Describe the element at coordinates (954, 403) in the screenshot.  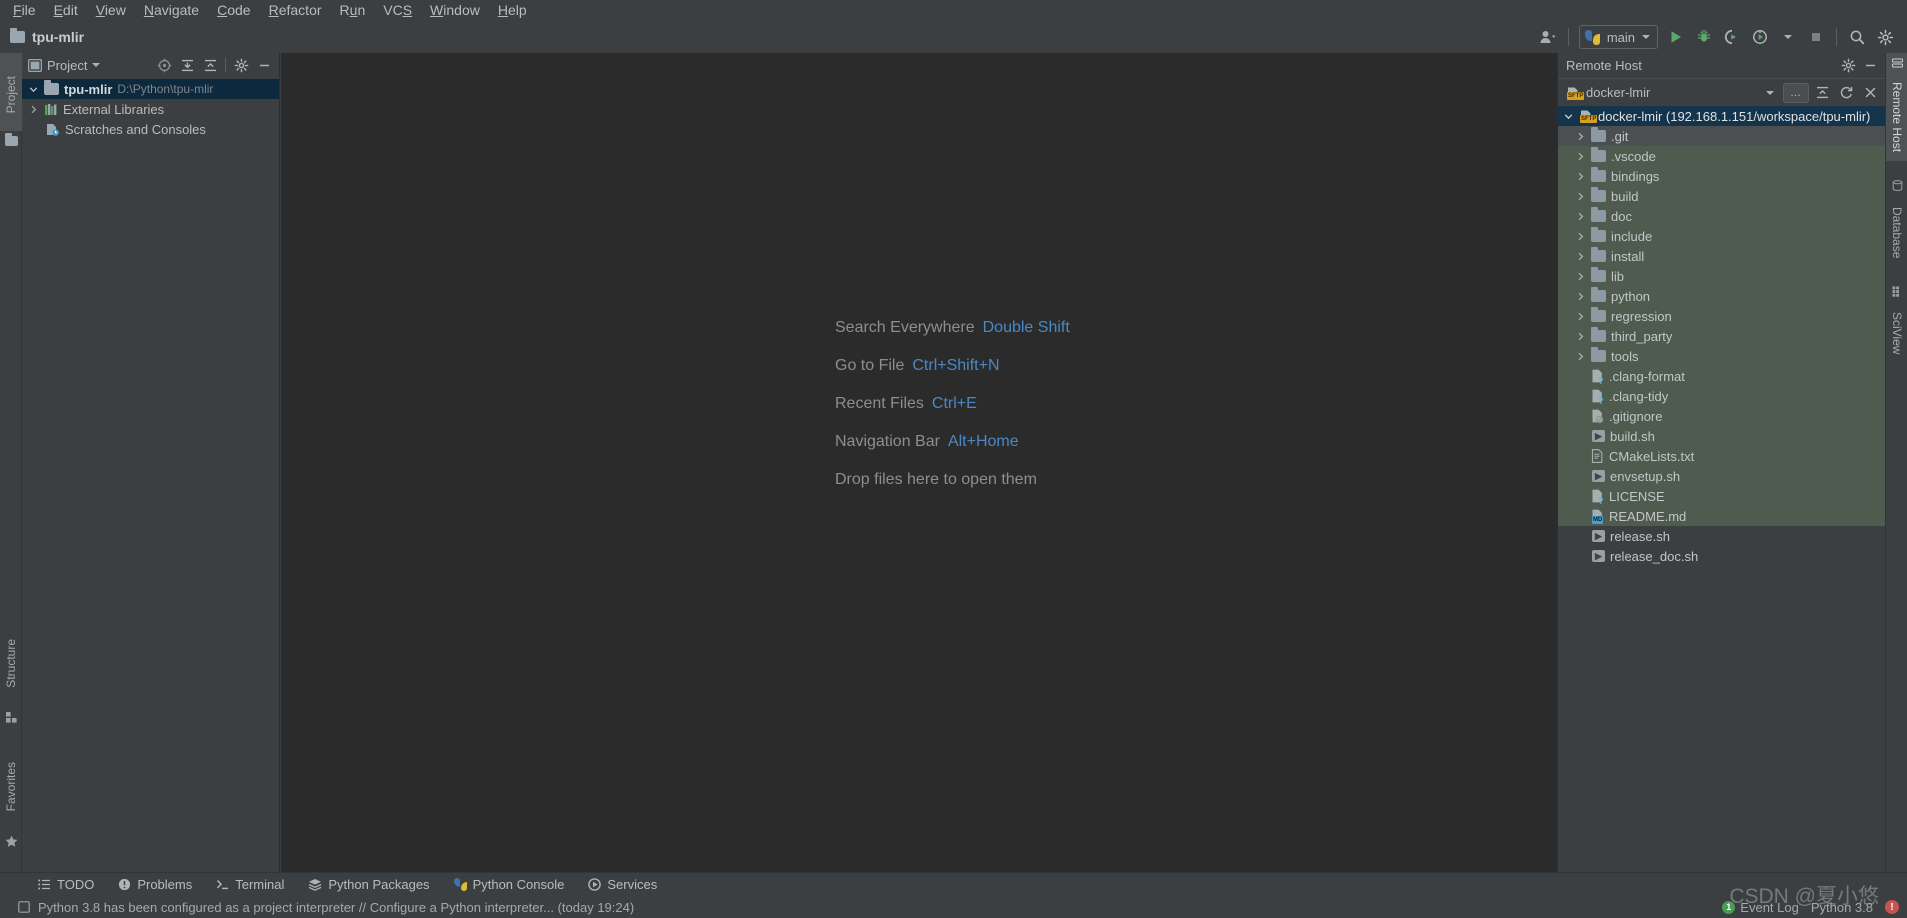
I see `tip-shortcut: Ctrl+E` at that location.